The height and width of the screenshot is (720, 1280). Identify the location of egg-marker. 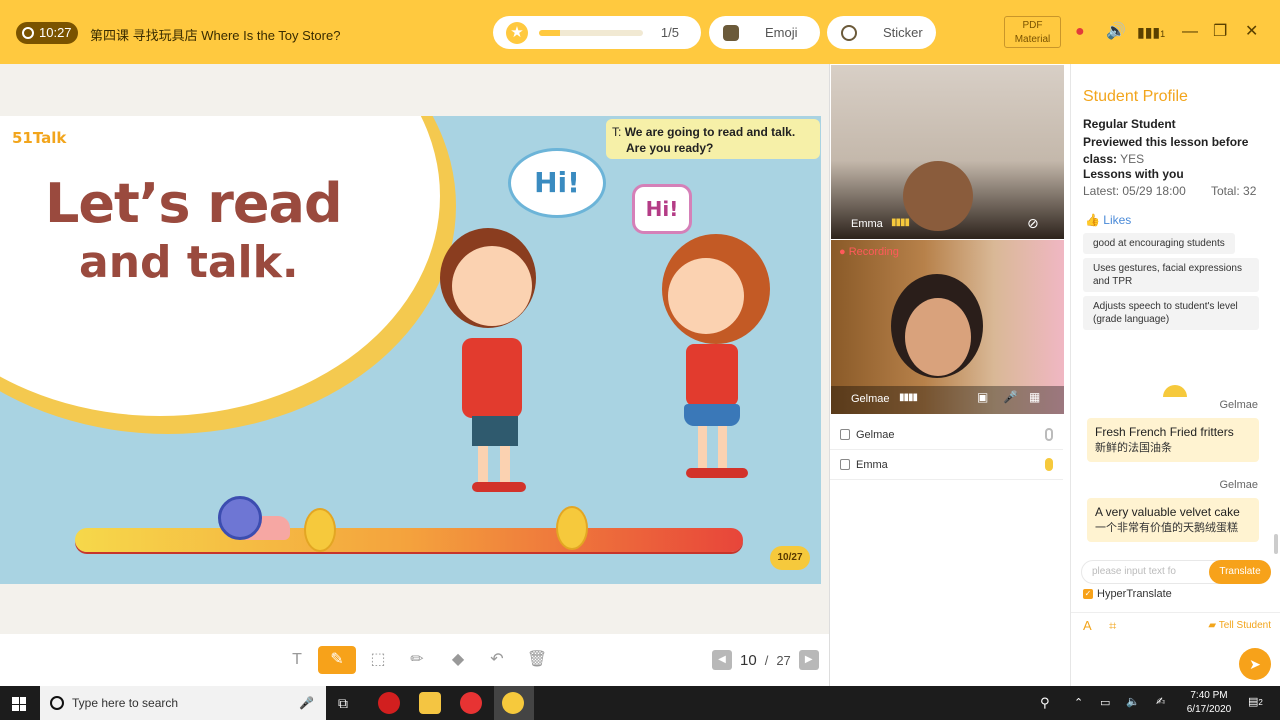
(572, 528).